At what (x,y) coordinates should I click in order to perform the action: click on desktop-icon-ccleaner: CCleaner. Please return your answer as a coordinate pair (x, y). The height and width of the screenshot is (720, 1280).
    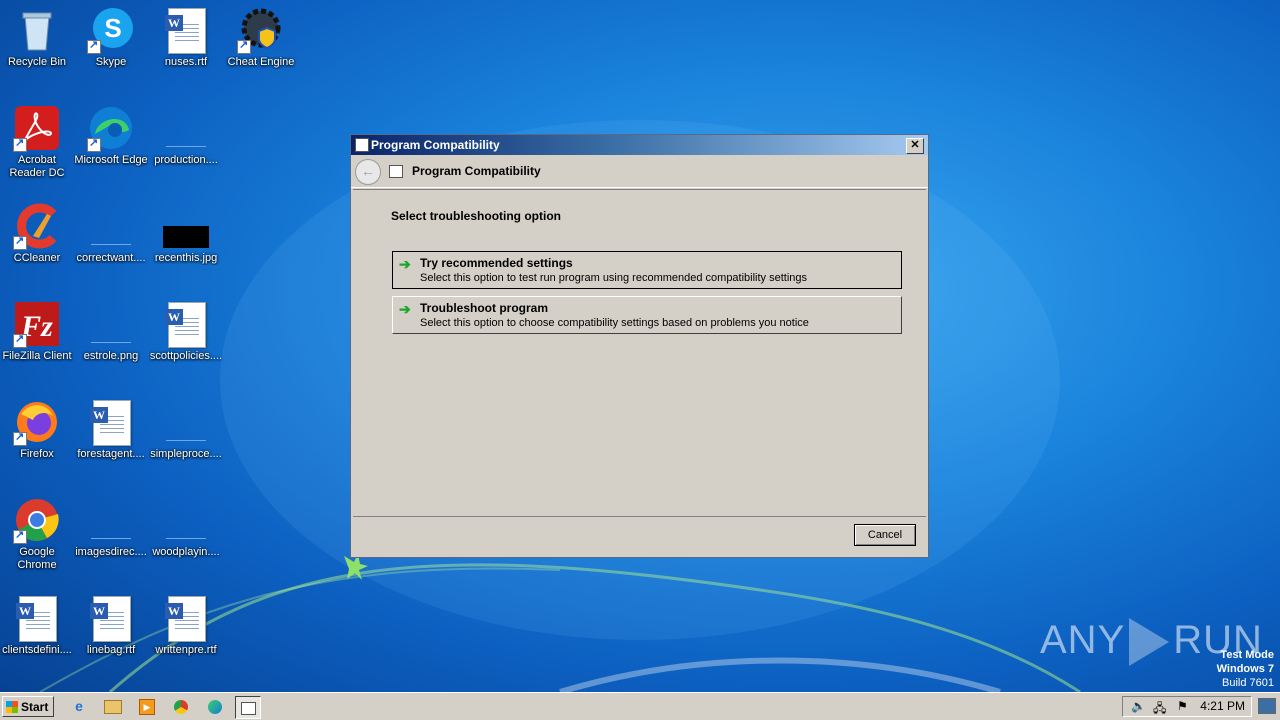
    Looking at the image, I should click on (37, 230).